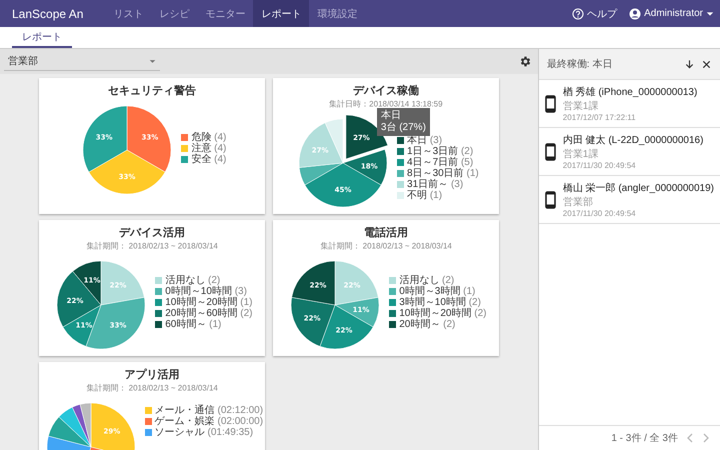 The height and width of the screenshot is (450, 720). I want to click on settings-icon, so click(525, 61).